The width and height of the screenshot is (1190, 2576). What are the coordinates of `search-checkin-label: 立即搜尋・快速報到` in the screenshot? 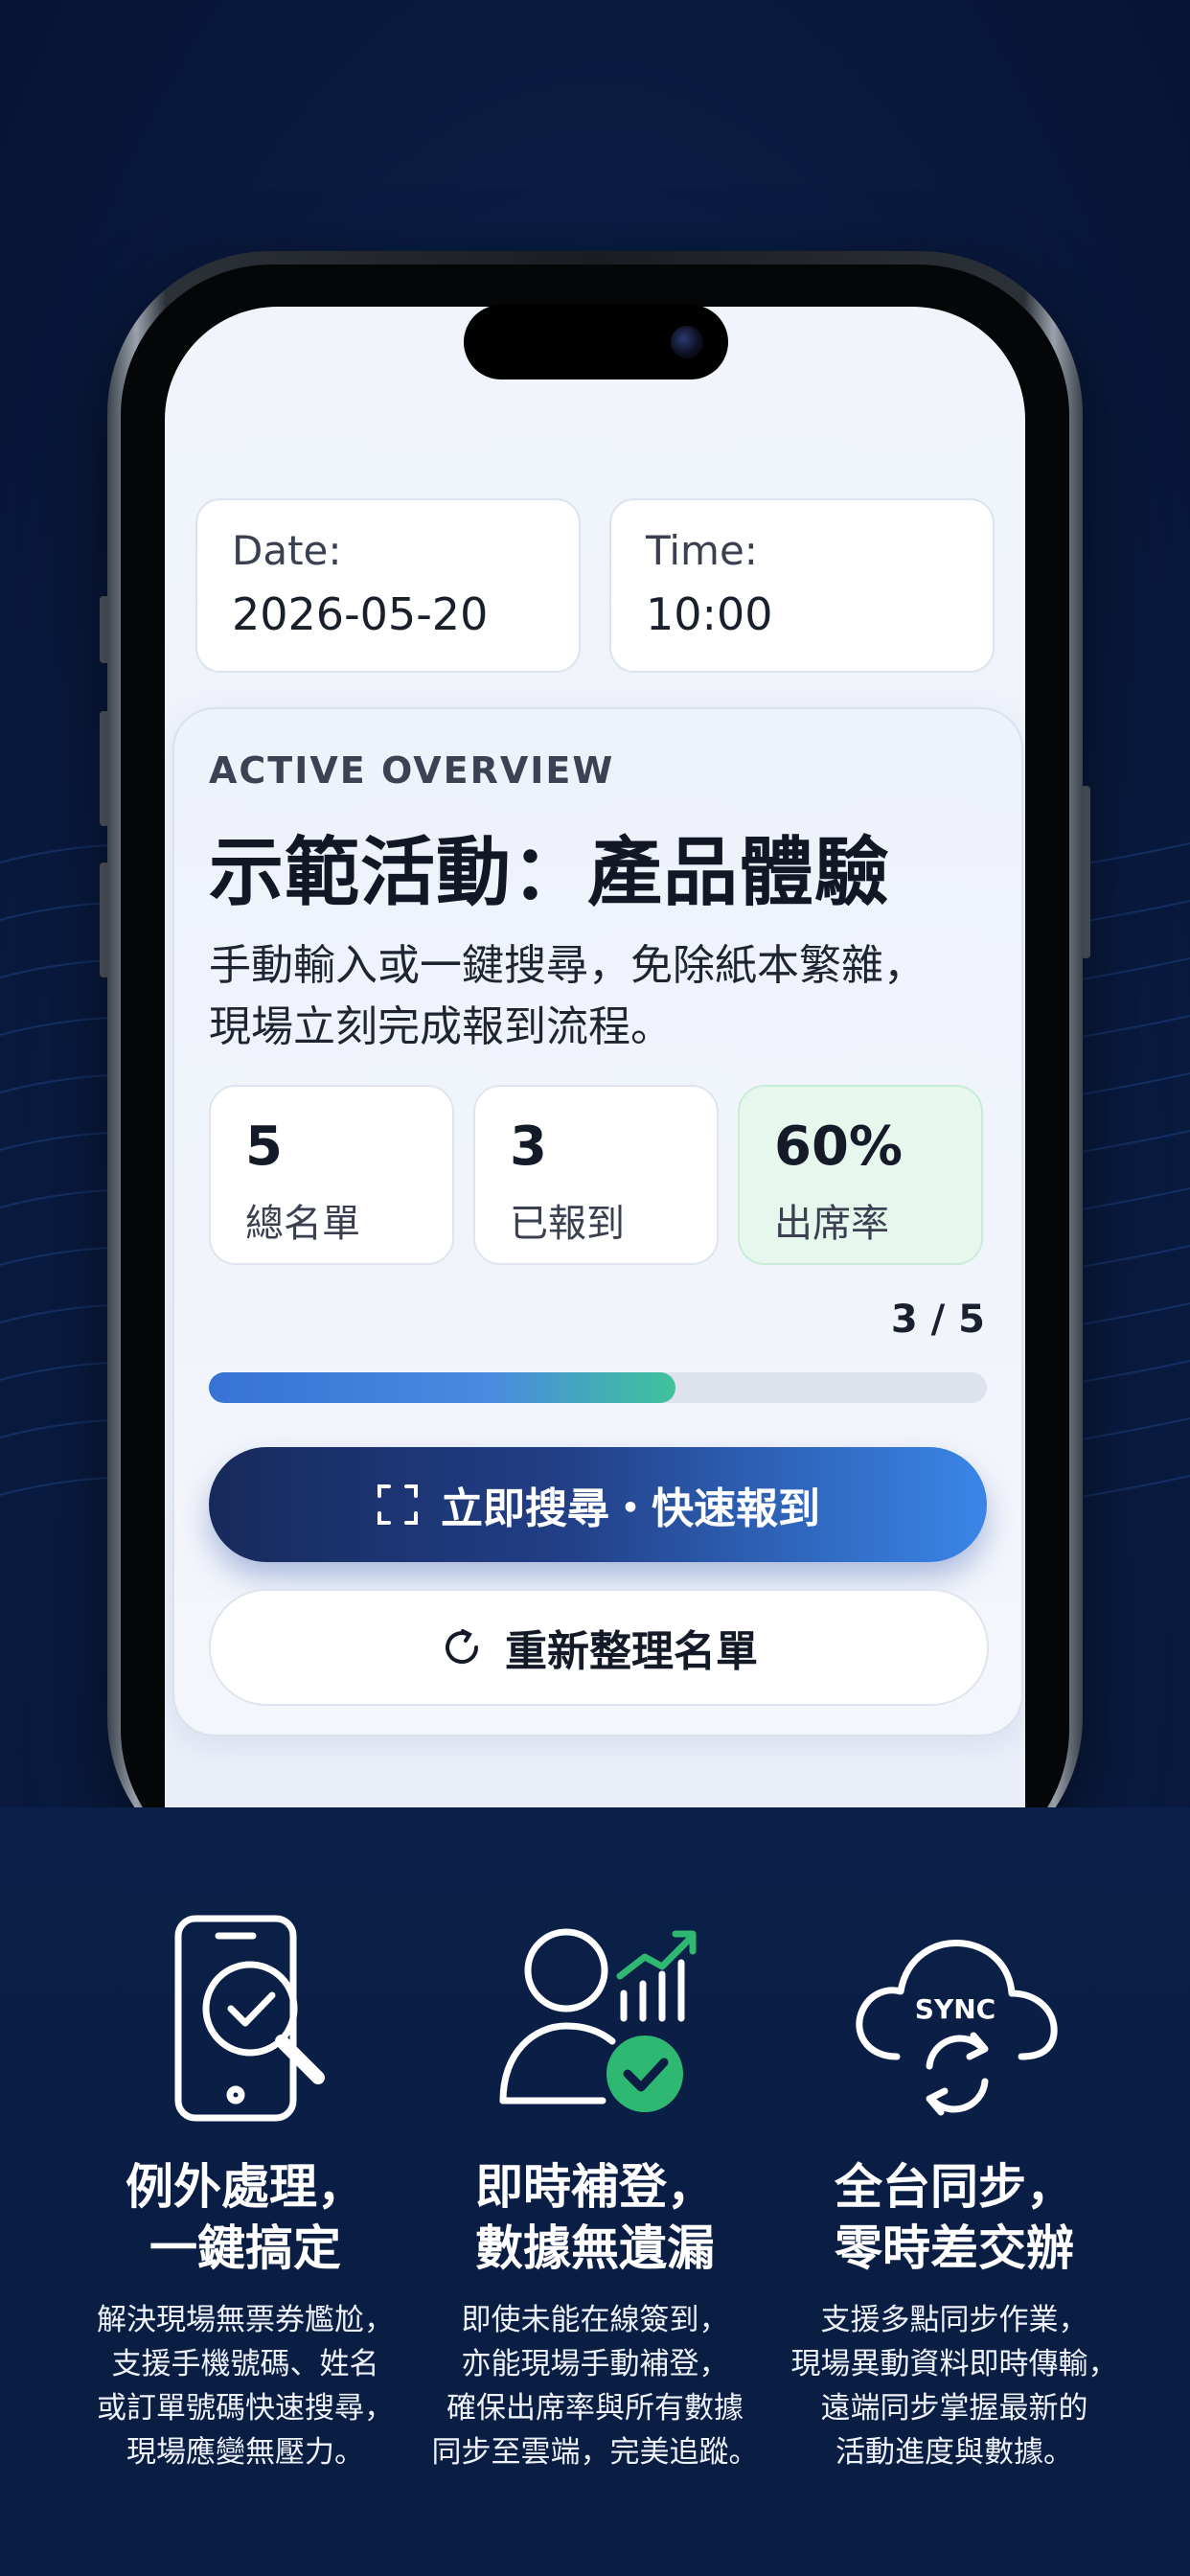 It's located at (631, 1508).